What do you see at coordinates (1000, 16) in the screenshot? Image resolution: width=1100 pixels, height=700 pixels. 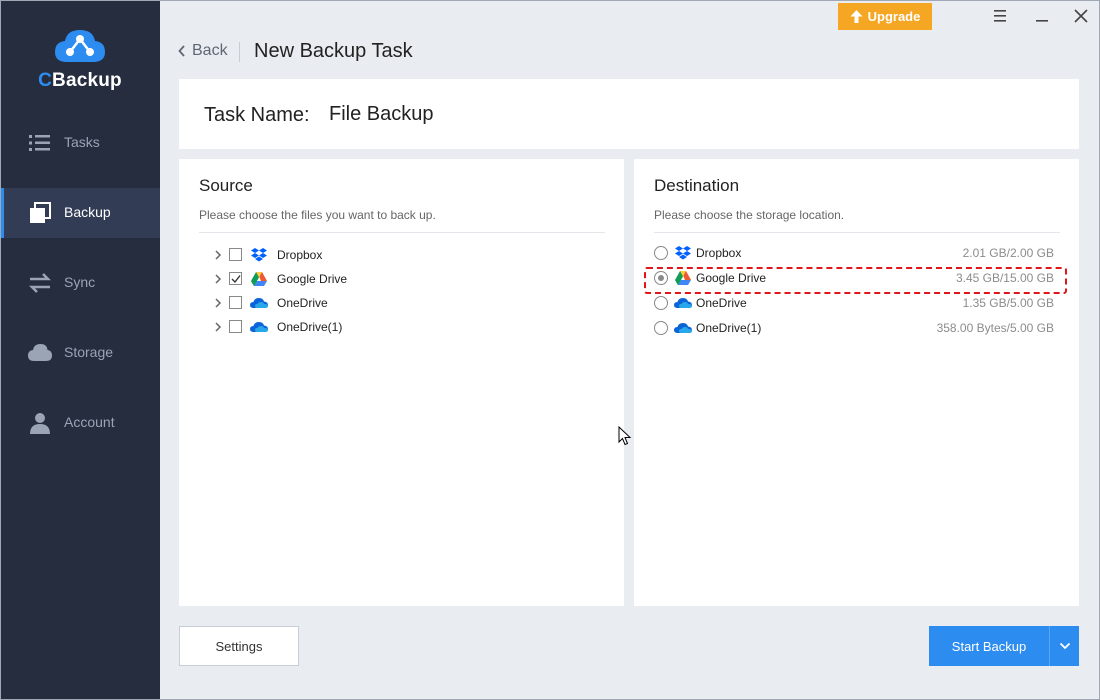 I see `menu-icon` at bounding box center [1000, 16].